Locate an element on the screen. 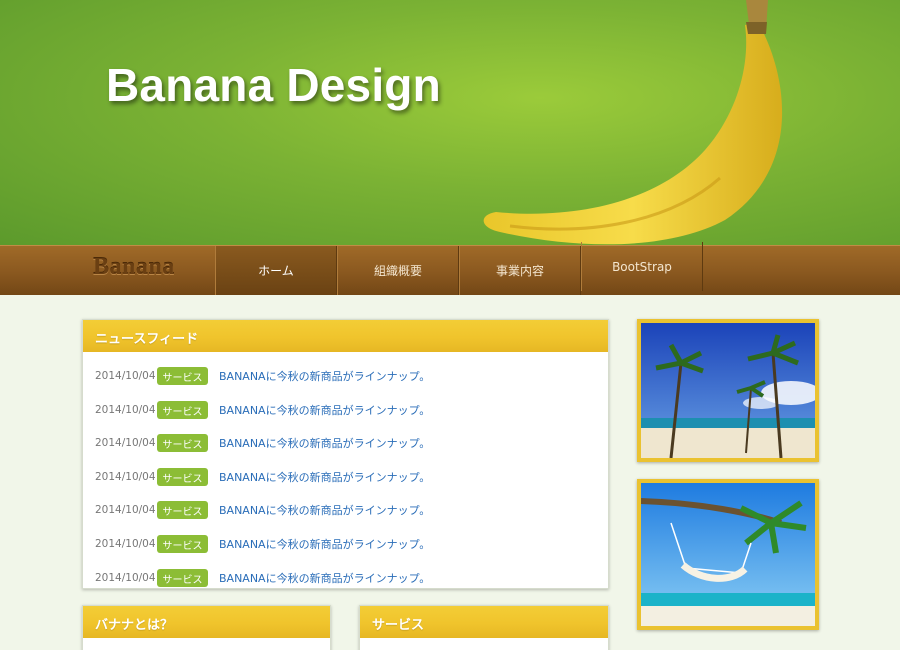 Image resolution: width=900 pixels, height=650 pixels. nav-item-home: ホーム is located at coordinates (276, 270).